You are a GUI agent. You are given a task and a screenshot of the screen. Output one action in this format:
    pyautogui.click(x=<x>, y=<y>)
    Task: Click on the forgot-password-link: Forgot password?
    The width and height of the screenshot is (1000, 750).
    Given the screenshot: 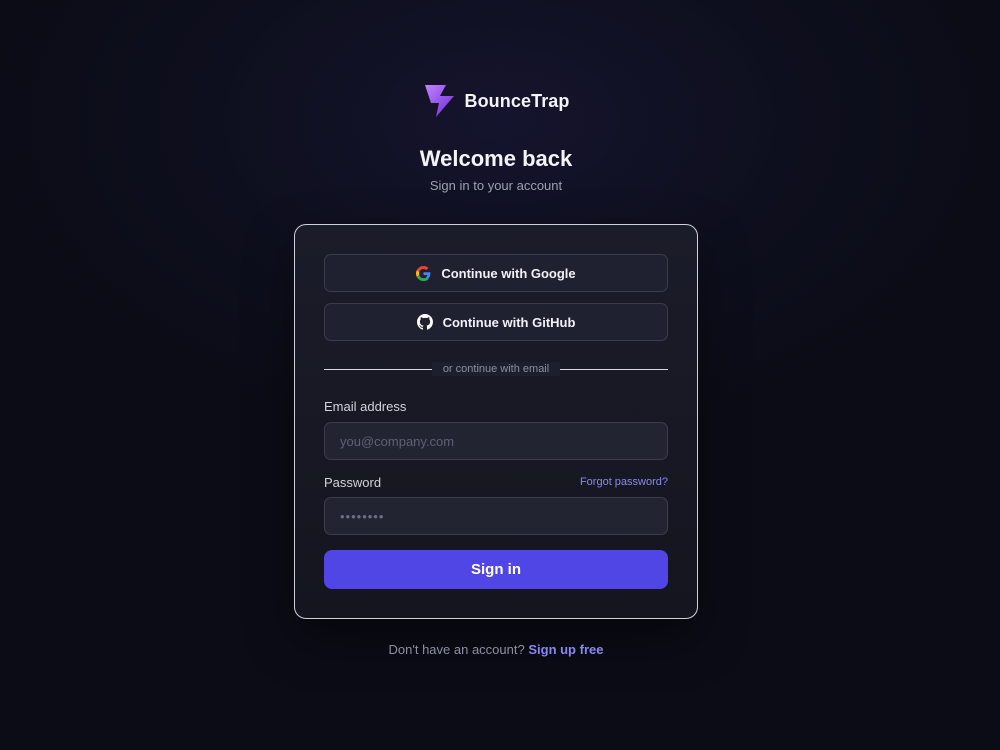 What is the action you would take?
    pyautogui.click(x=624, y=482)
    